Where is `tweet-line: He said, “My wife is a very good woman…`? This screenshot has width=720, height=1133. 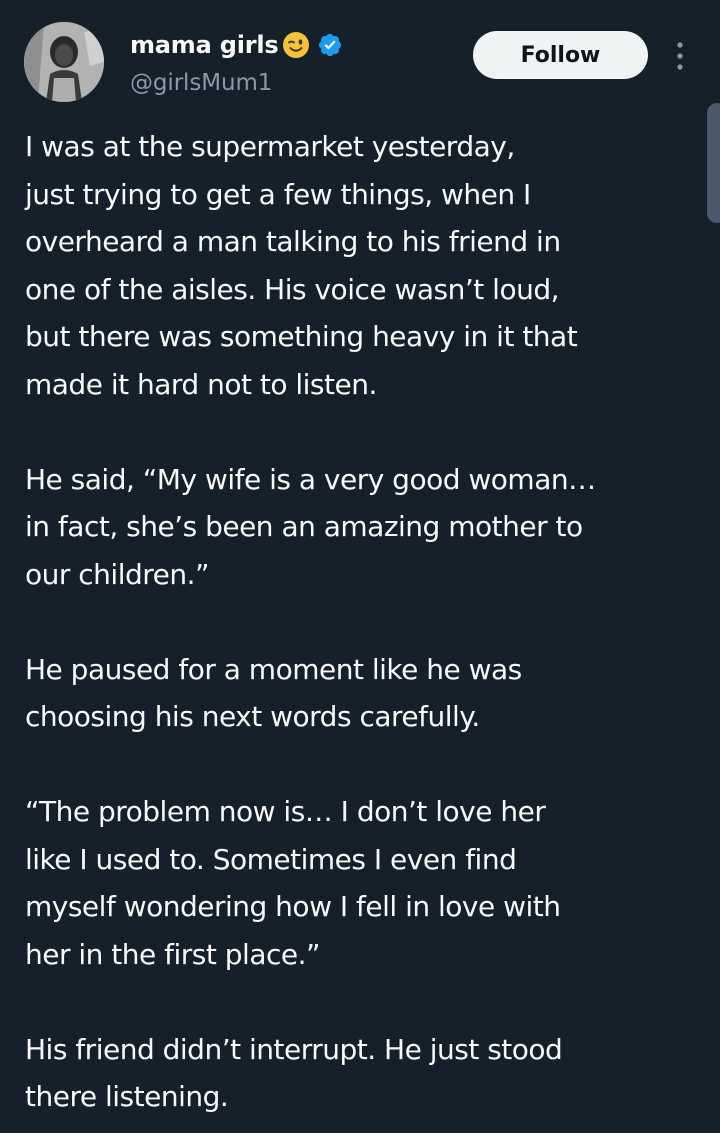
tweet-line: He said, “My wife is a very good woman… is located at coordinates (310, 479).